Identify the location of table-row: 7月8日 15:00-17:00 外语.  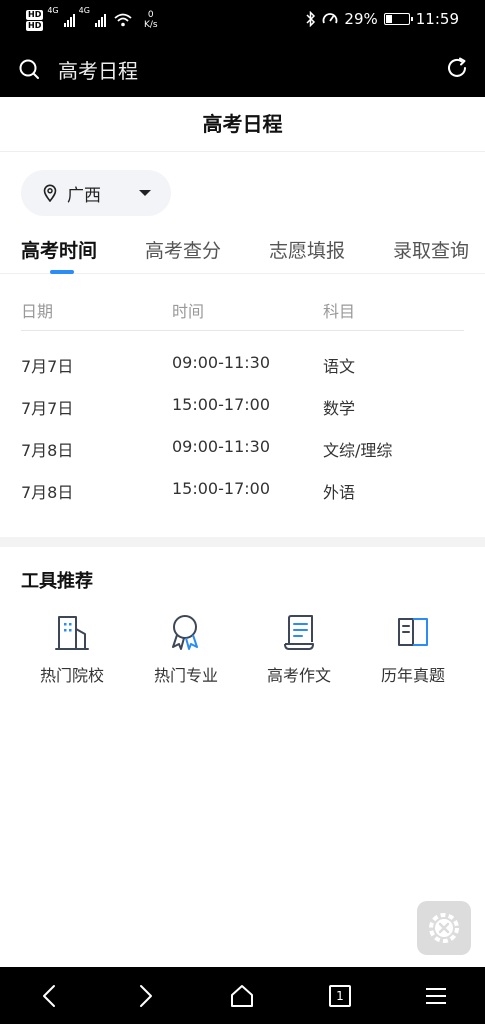
(242, 490).